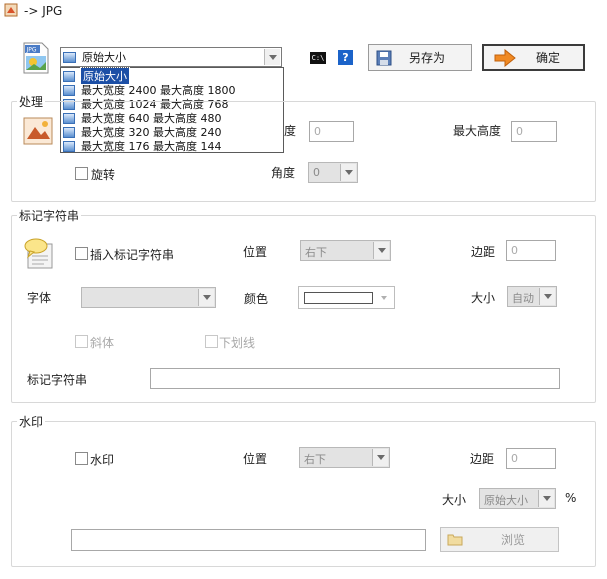  Describe the element at coordinates (81, 173) in the screenshot. I see `rotate-checkbox` at that location.